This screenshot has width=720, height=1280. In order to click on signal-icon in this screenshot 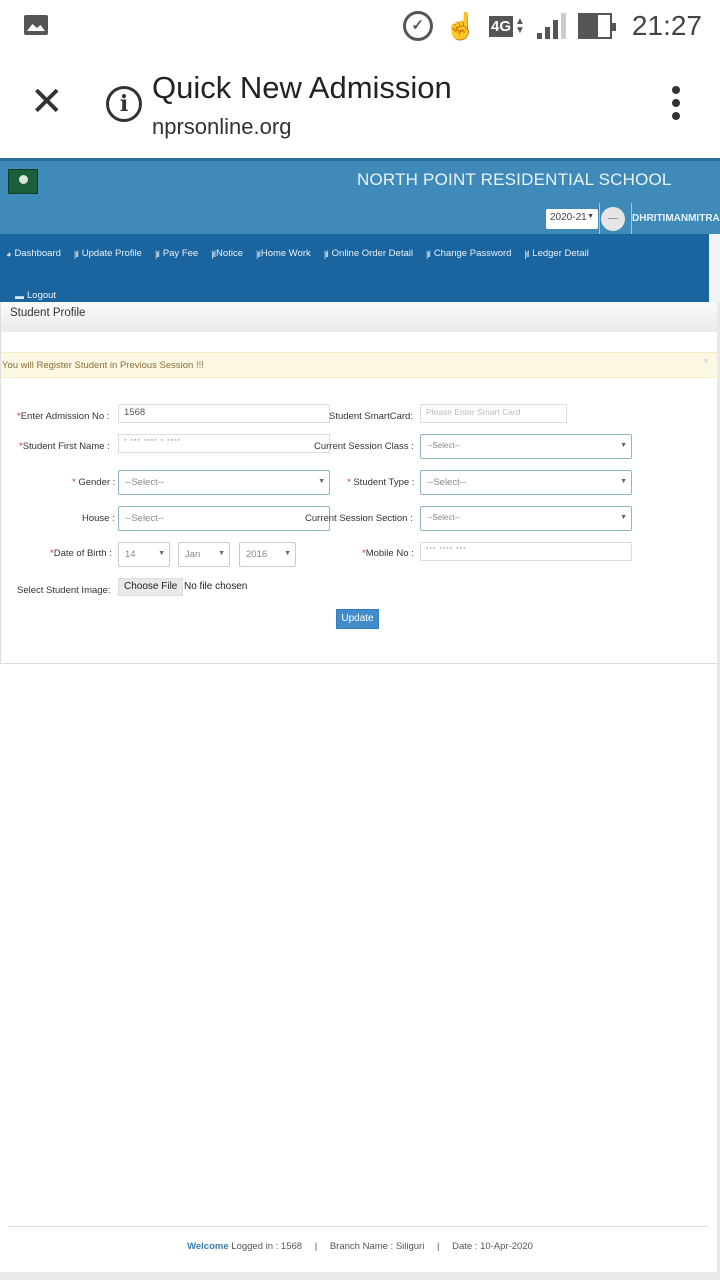, I will do `click(551, 26)`.